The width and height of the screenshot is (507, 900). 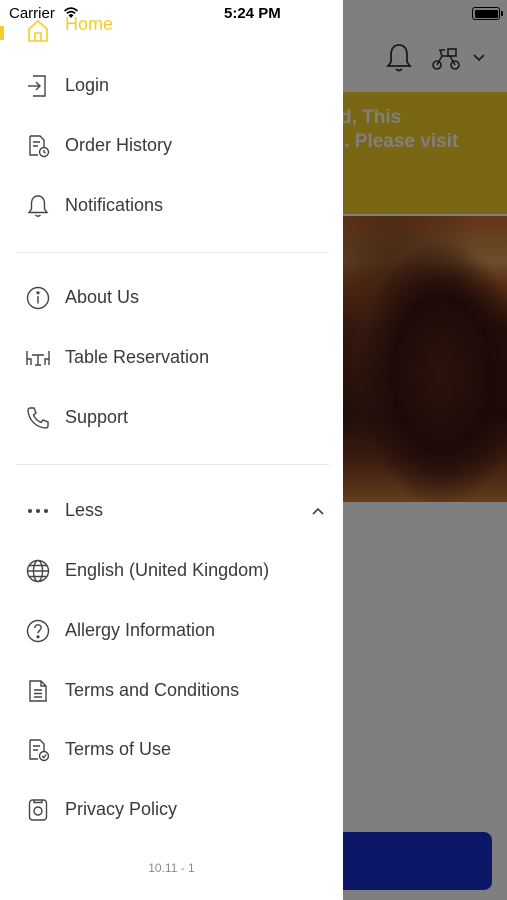 I want to click on menu-item-notifications-label: Notifications, so click(x=114, y=205).